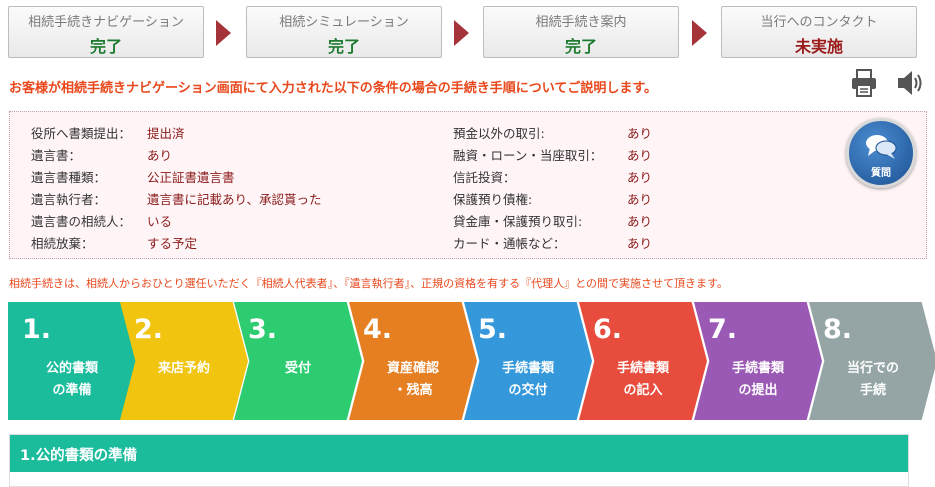  I want to click on process-step-number: 3., so click(263, 329).